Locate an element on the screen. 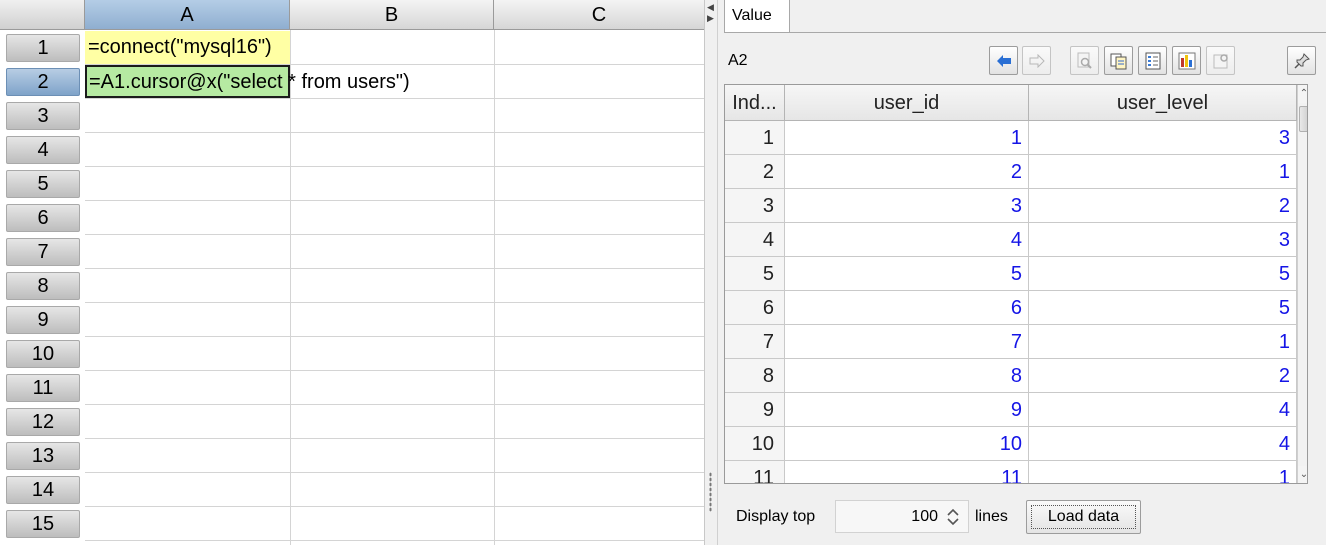 The image size is (1326, 545). cell-c1 is located at coordinates (599, 47).